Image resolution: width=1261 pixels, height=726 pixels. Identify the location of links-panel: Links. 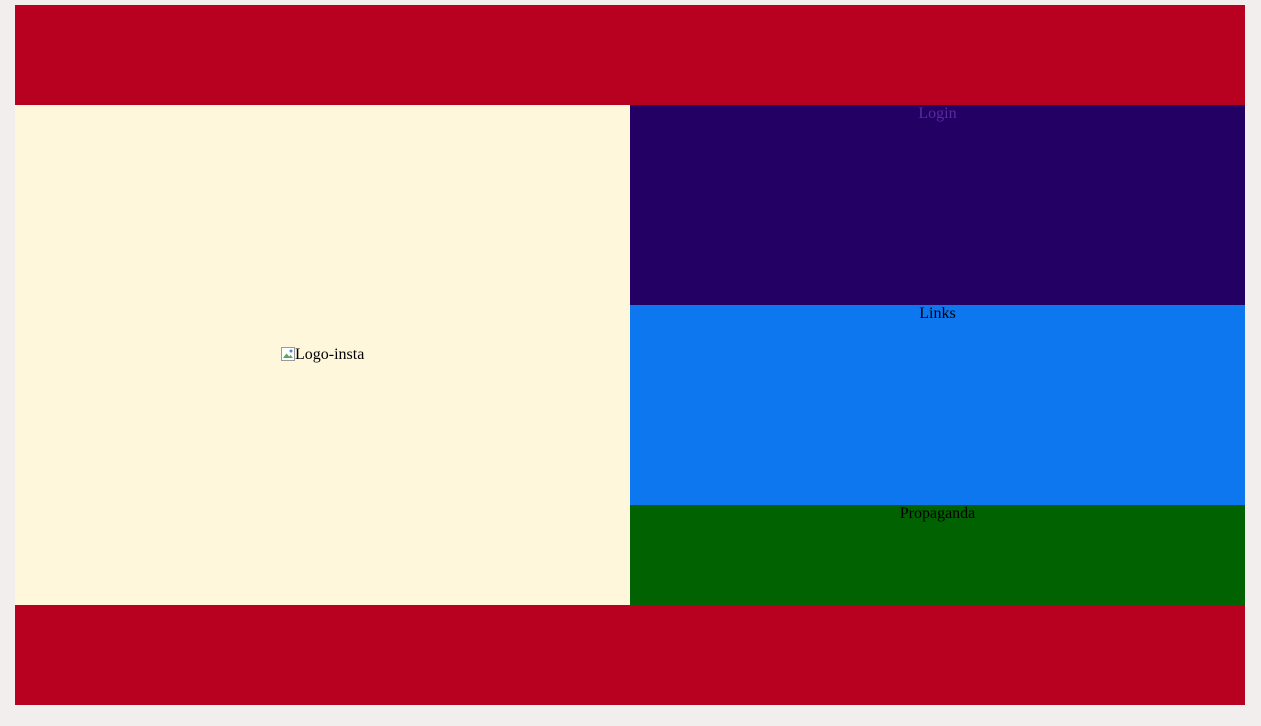
(937, 405).